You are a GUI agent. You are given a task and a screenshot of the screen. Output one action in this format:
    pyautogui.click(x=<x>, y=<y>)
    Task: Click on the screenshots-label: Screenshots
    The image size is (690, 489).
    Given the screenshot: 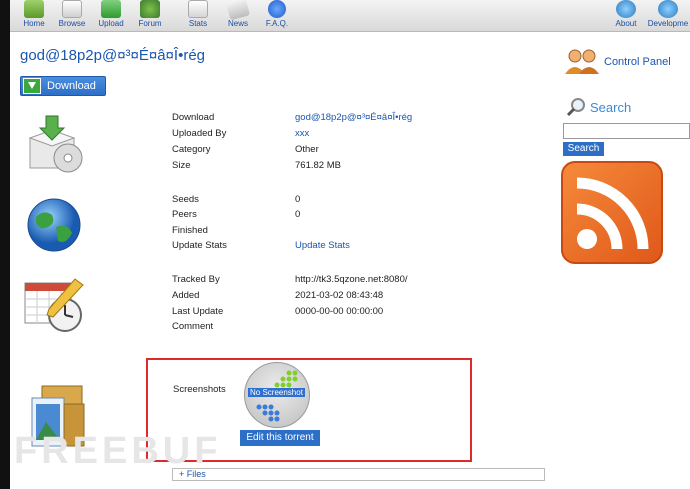 What is the action you would take?
    pyautogui.click(x=199, y=389)
    